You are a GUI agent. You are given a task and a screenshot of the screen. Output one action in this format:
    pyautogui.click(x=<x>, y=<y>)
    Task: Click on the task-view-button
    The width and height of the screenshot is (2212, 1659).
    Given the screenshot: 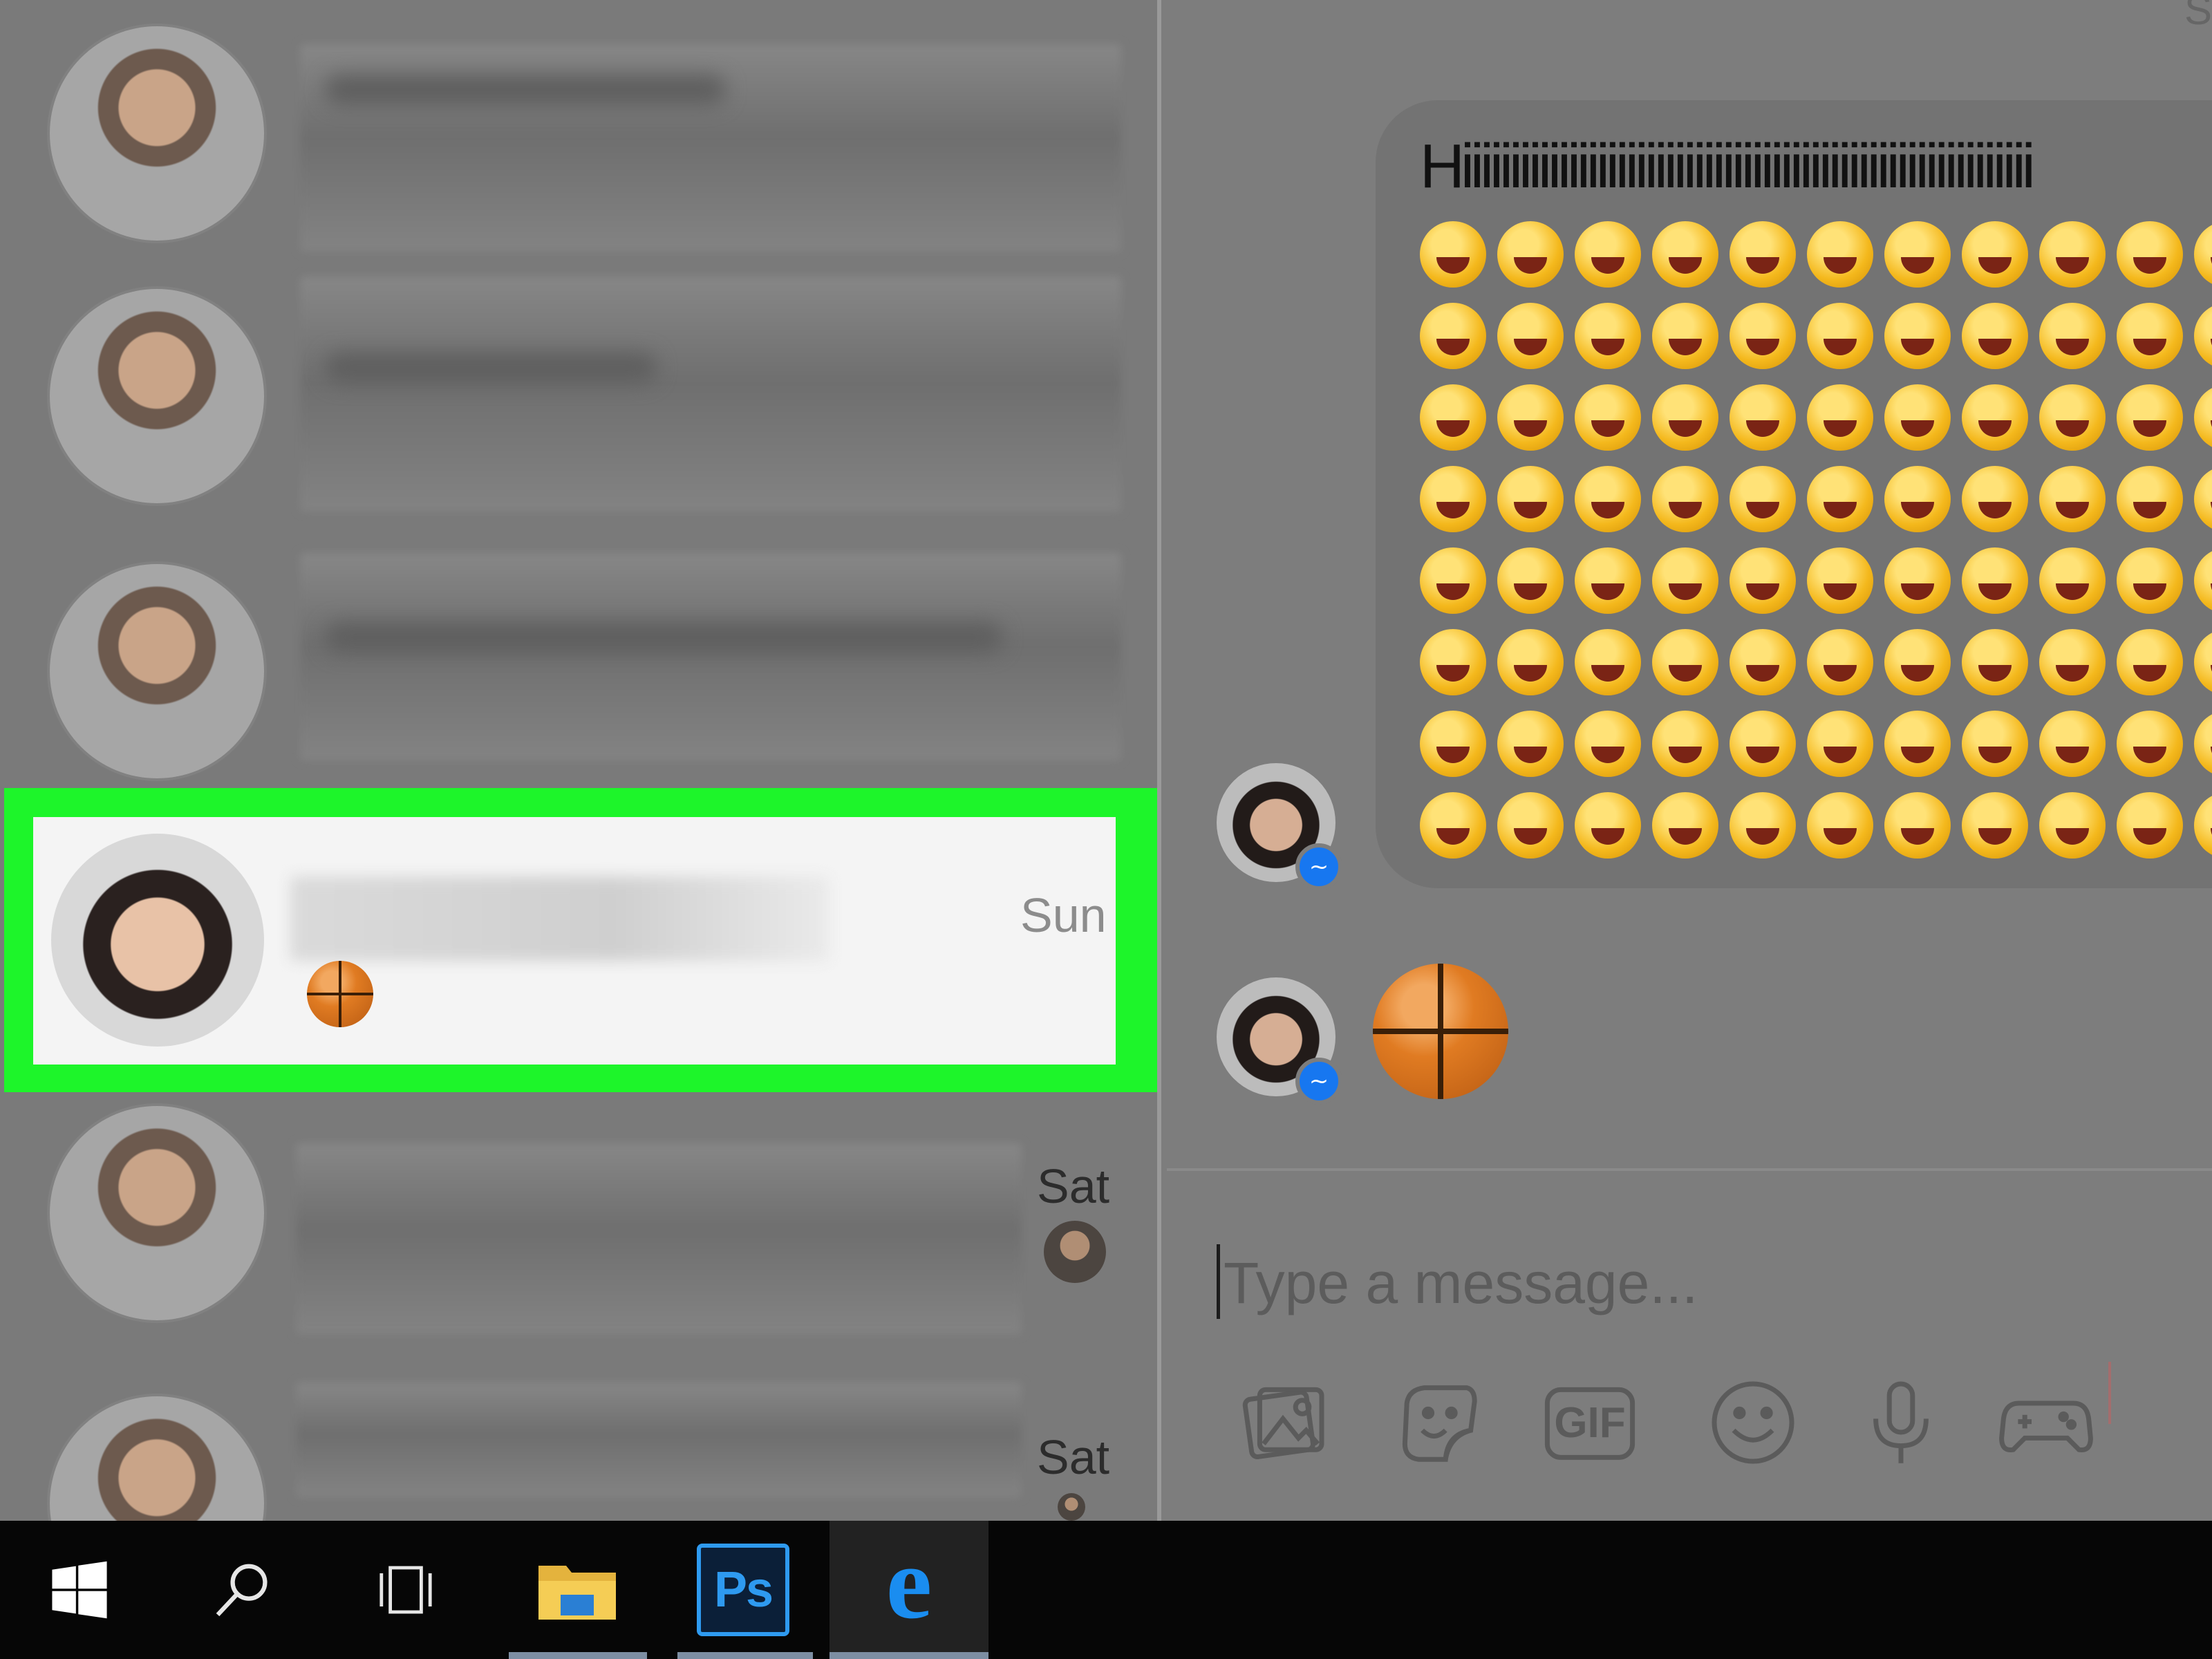 What is the action you would take?
    pyautogui.click(x=405, y=1590)
    